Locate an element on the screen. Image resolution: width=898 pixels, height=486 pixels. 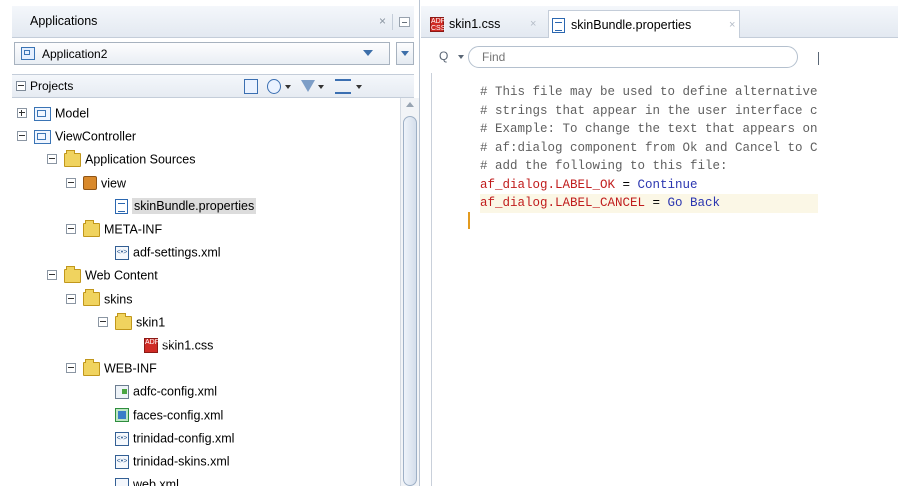
application-menu-button is located at coordinates (405, 53).